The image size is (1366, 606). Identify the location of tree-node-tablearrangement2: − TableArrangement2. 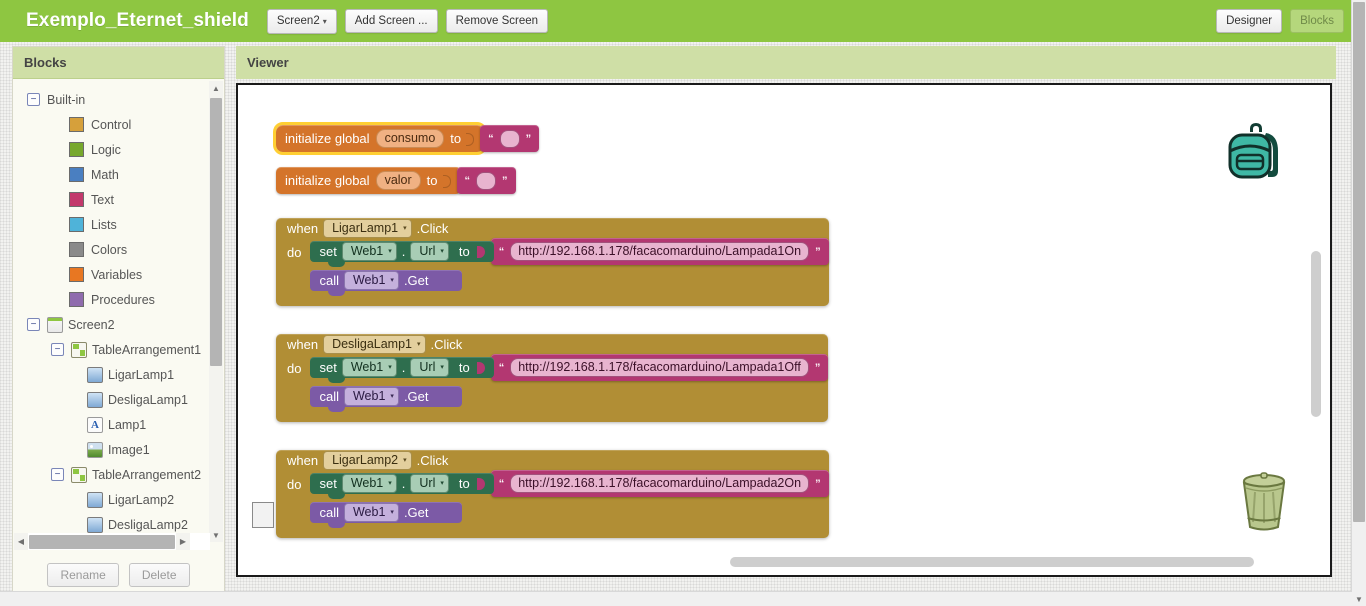
(118, 474).